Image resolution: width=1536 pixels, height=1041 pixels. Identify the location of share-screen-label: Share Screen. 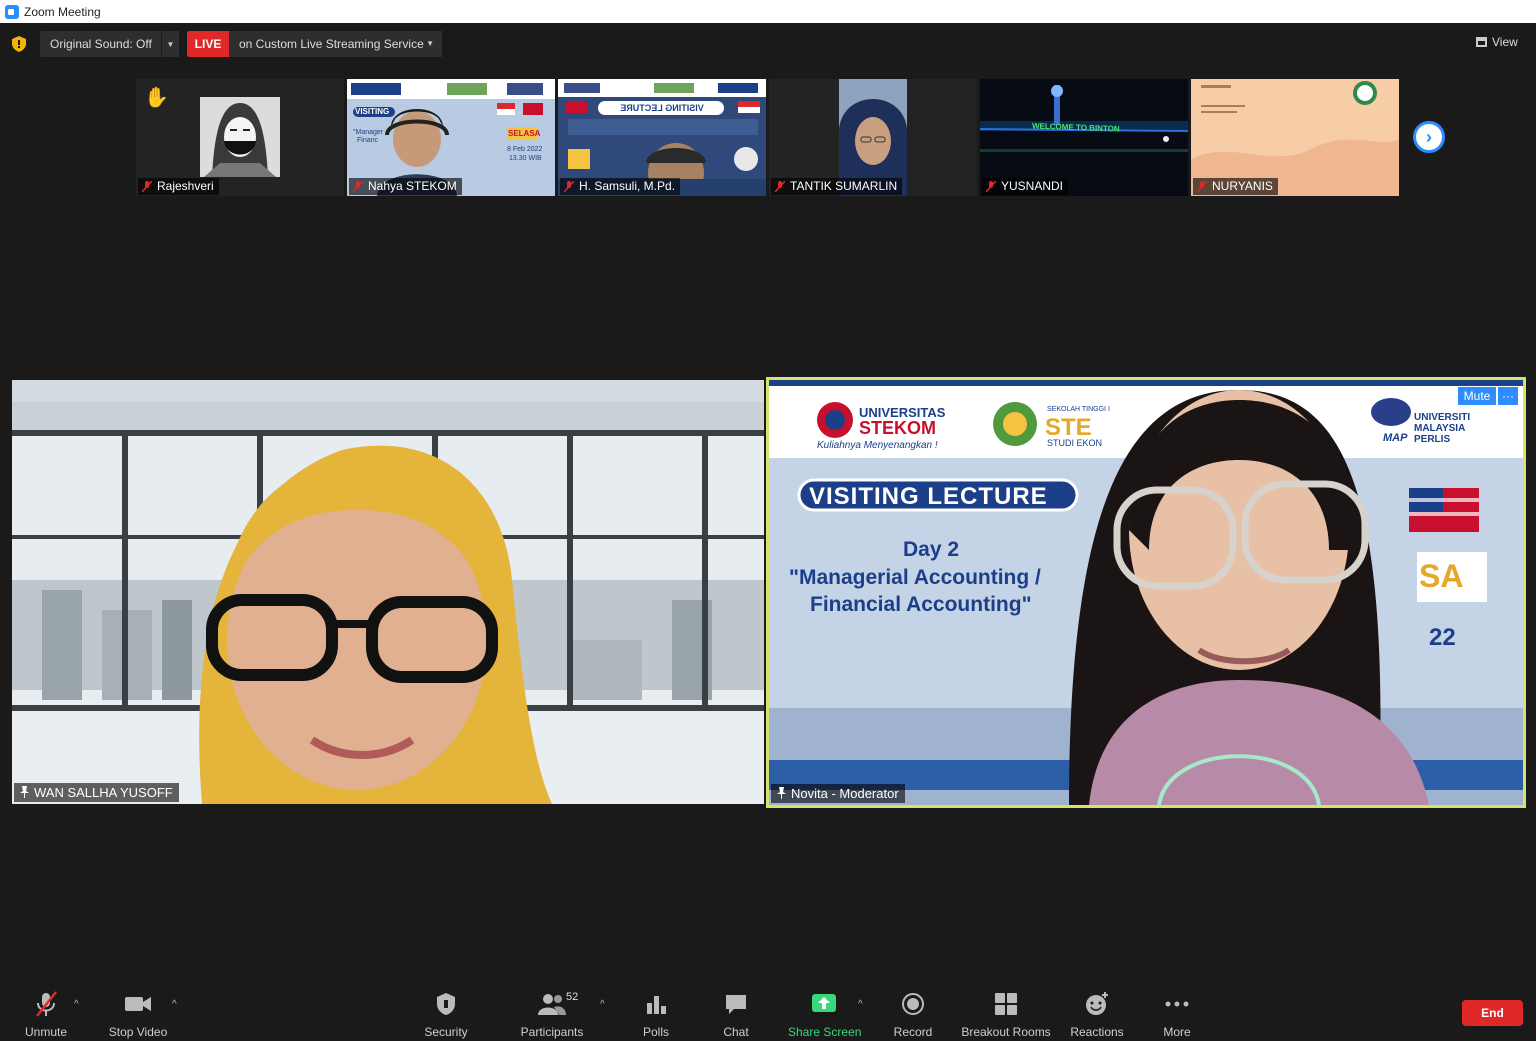
(825, 1032).